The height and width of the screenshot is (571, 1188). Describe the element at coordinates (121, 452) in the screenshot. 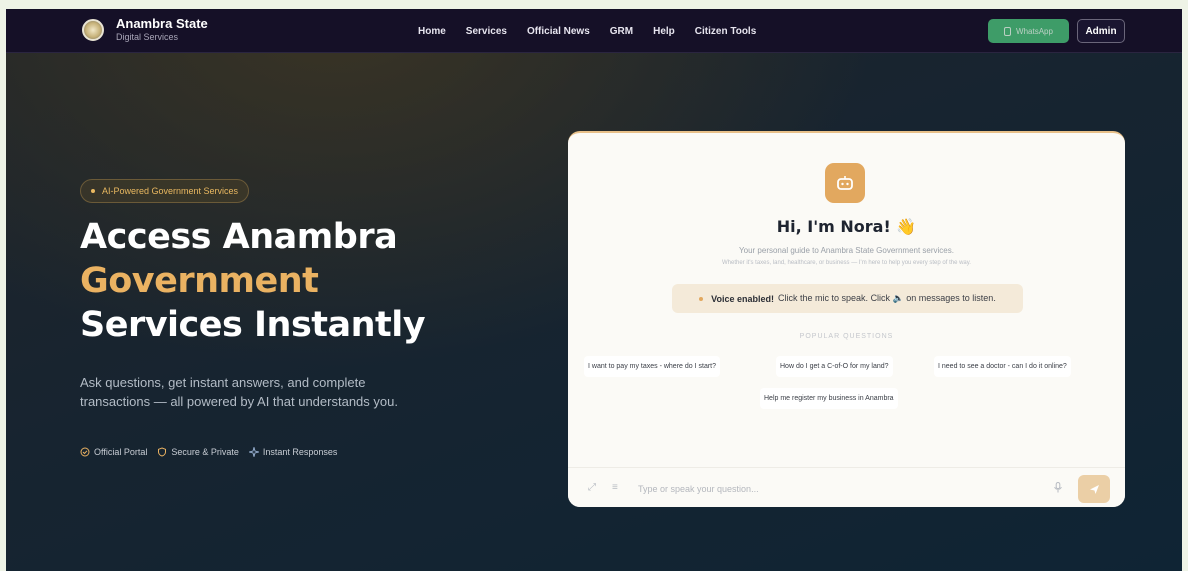

I see `feature-label: Official Portal` at that location.